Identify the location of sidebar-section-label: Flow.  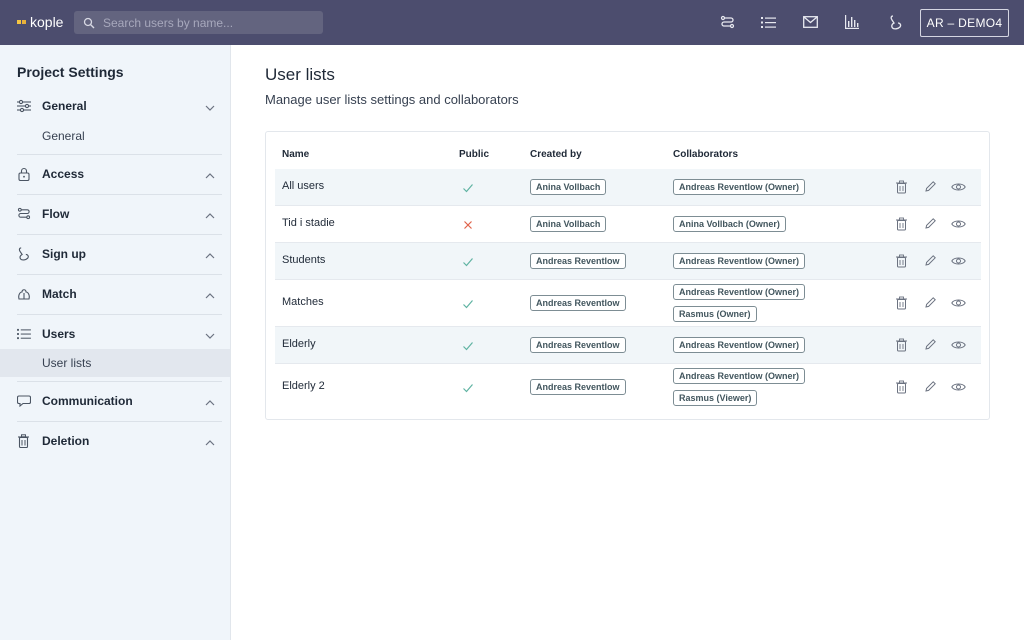
(56, 214).